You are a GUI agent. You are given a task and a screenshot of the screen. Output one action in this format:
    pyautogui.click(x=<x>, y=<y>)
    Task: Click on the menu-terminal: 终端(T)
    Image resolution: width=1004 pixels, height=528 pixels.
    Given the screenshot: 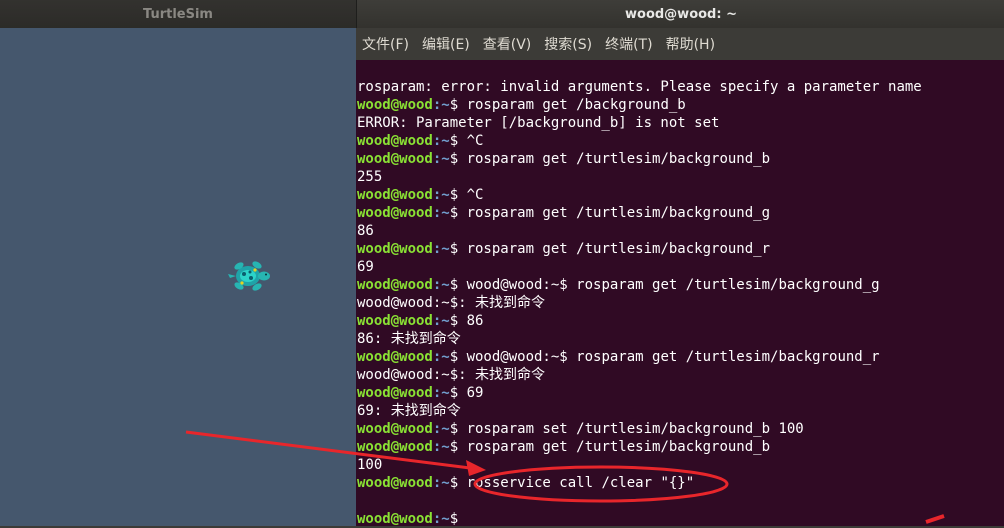 What is the action you would take?
    pyautogui.click(x=628, y=44)
    